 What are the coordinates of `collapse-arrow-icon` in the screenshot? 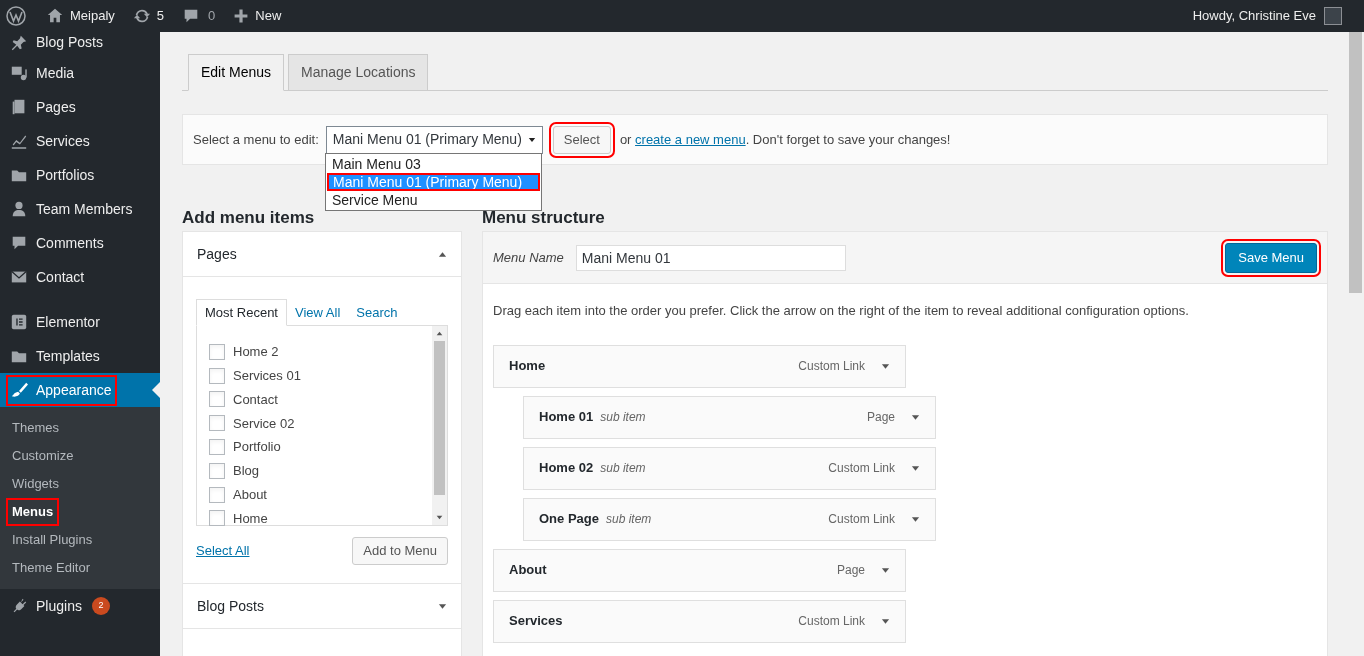 It's located at (442, 254).